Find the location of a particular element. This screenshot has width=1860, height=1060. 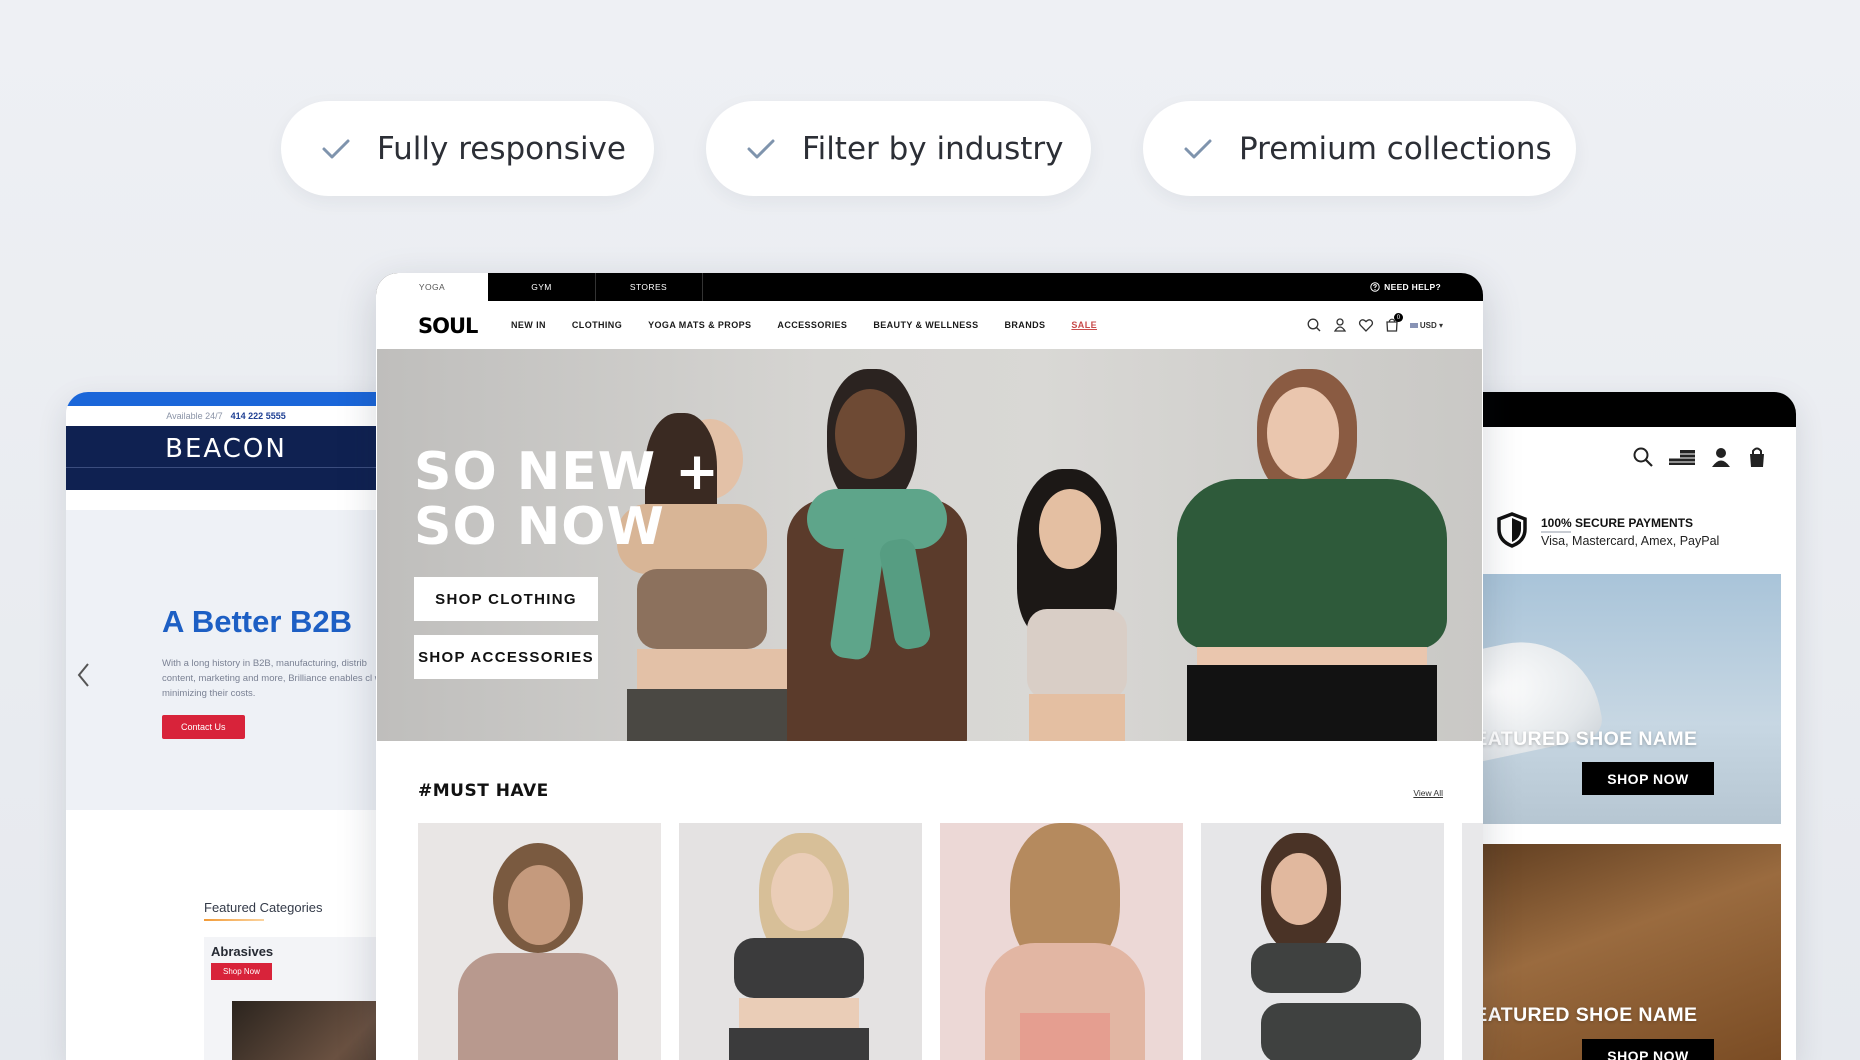

must-have-heading: #MUST HAVE is located at coordinates (483, 791).